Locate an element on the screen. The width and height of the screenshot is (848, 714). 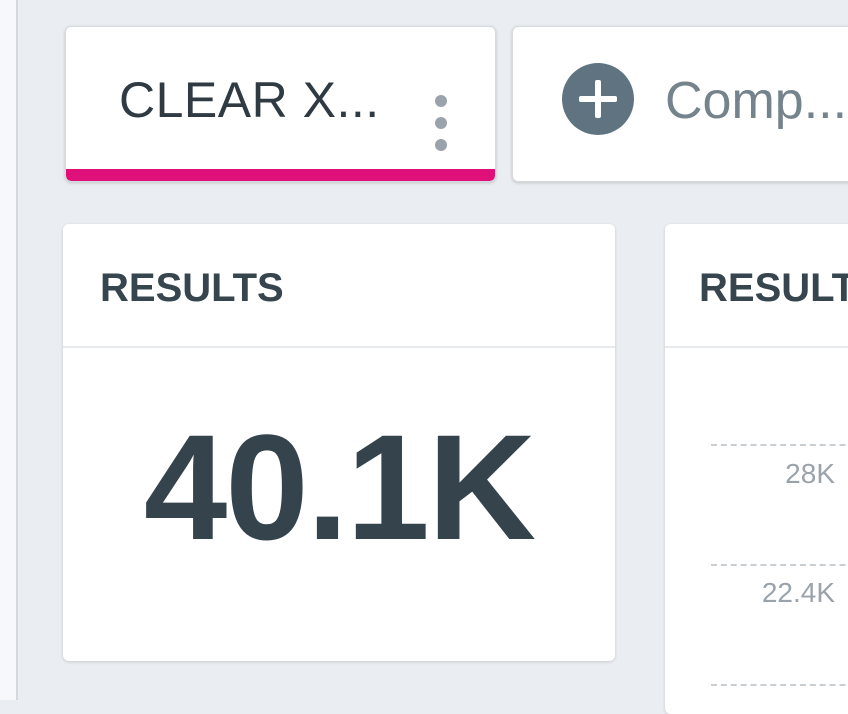
active-tab-indicator is located at coordinates (280, 175).